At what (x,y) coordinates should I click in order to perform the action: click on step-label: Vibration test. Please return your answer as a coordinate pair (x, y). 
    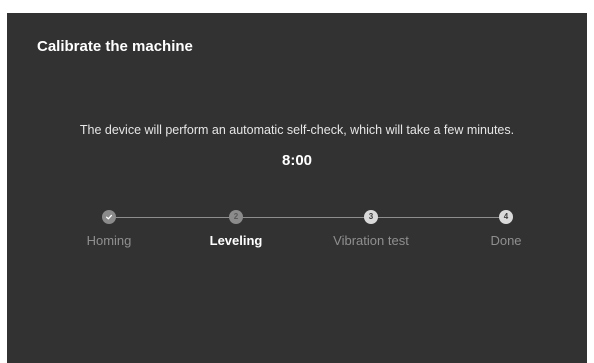
    Looking at the image, I should click on (371, 240).